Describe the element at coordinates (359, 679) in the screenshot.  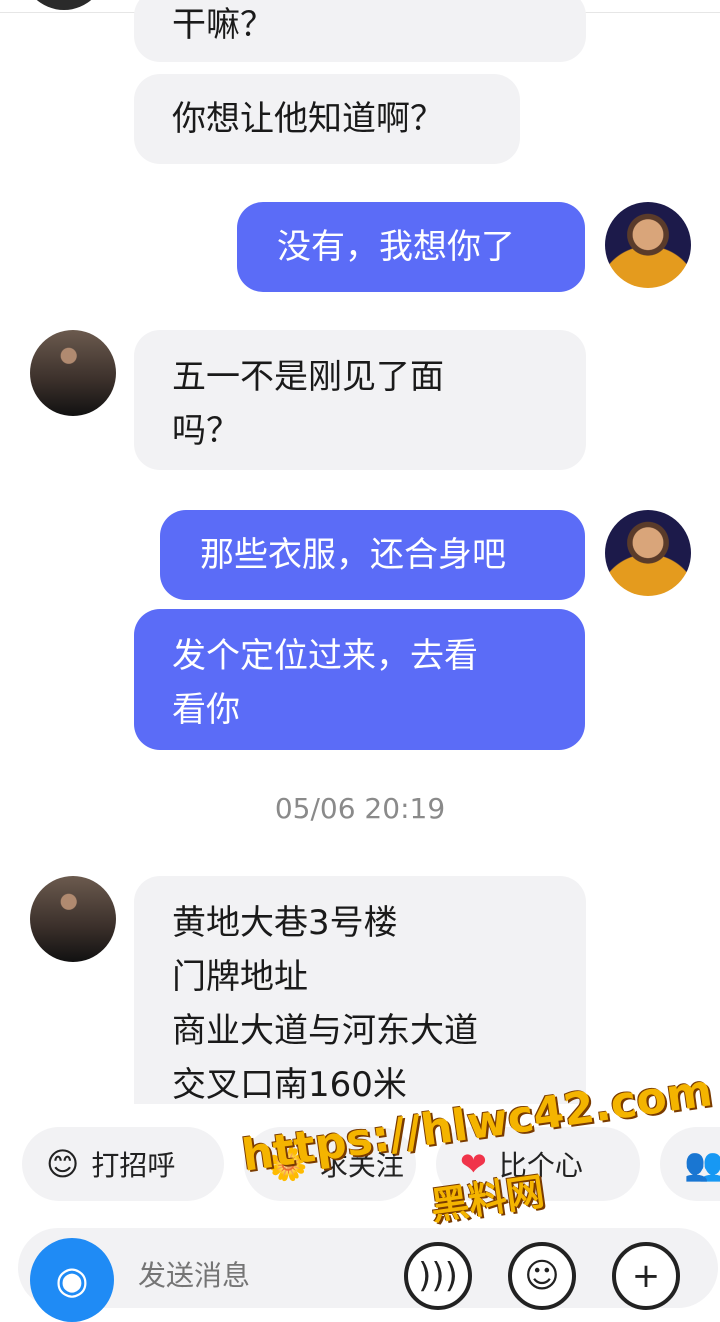
I see `message-bubble-outgoing: 发个定位过来，去看 看你` at that location.